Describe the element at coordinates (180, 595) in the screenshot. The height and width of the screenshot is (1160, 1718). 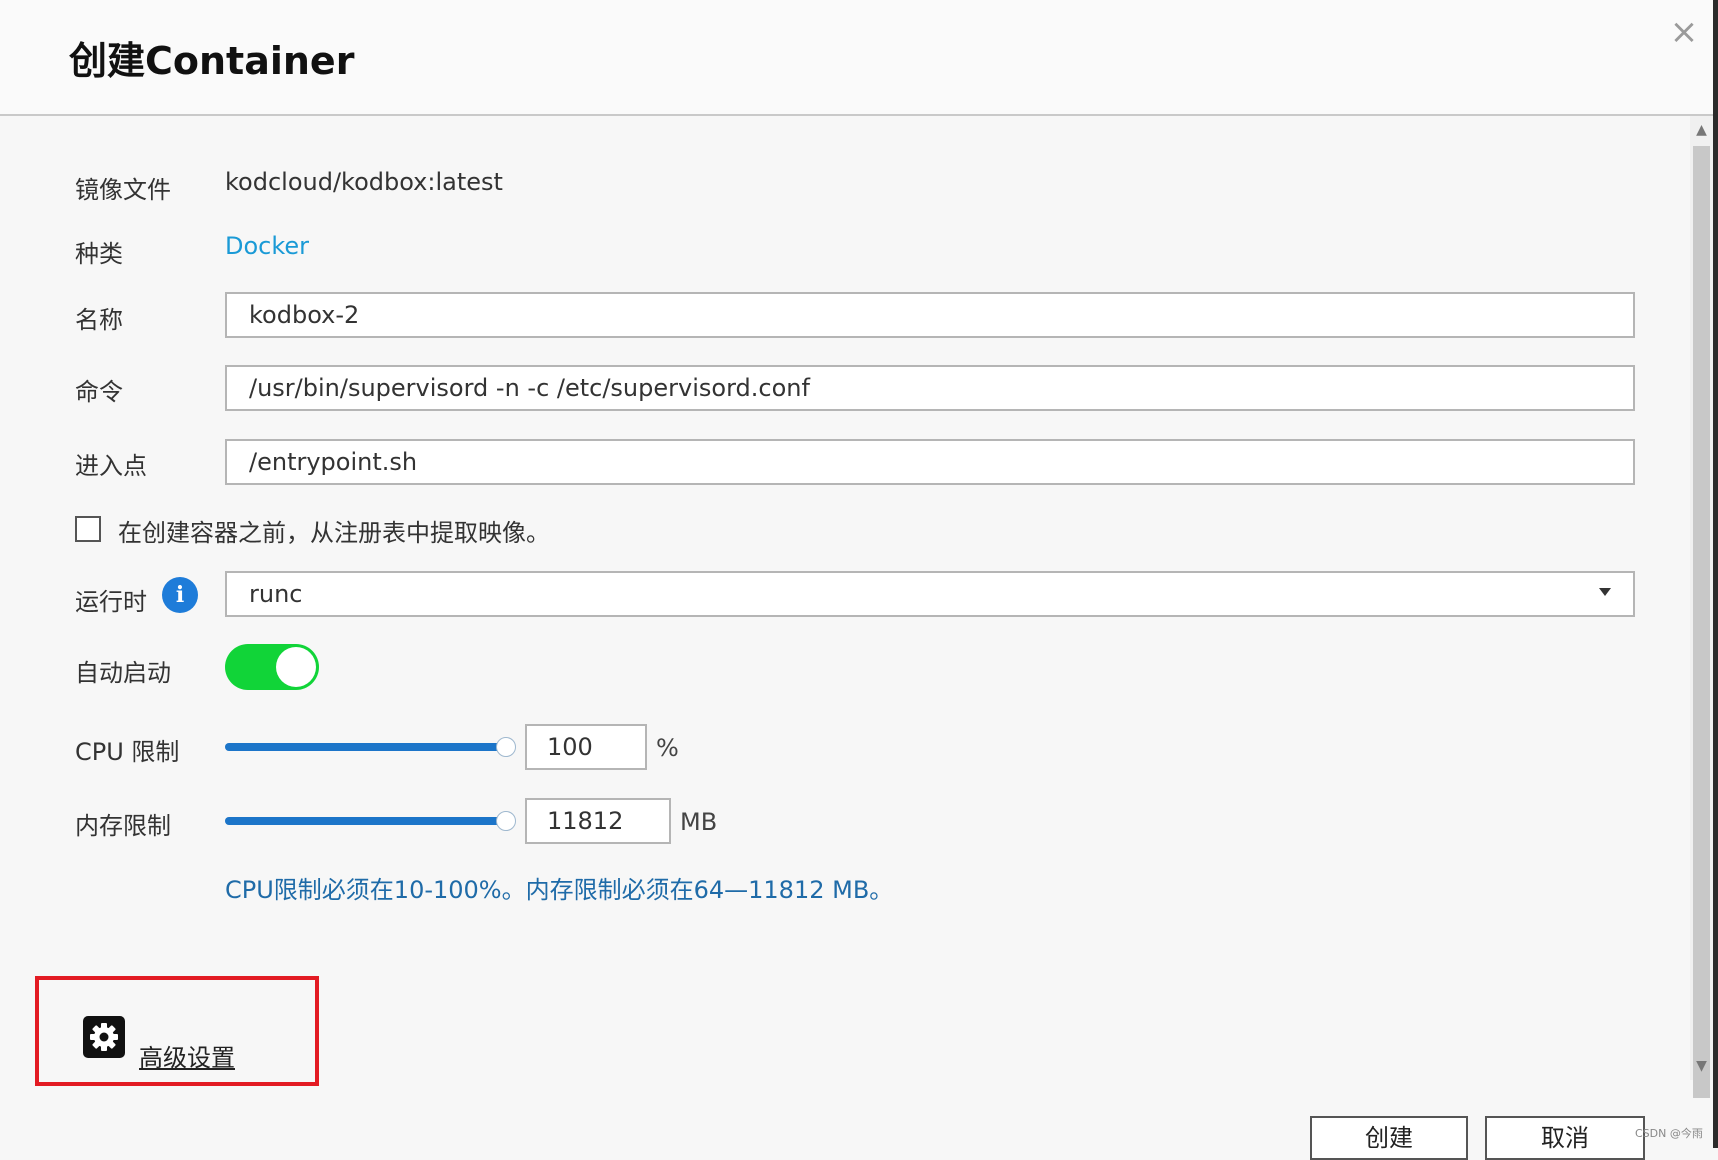
I see `info-icon: i` at that location.